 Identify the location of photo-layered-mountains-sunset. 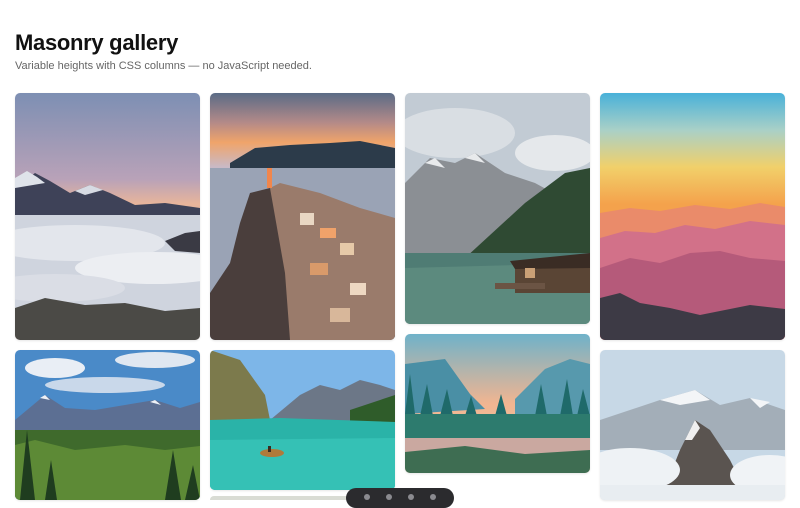
(692, 216).